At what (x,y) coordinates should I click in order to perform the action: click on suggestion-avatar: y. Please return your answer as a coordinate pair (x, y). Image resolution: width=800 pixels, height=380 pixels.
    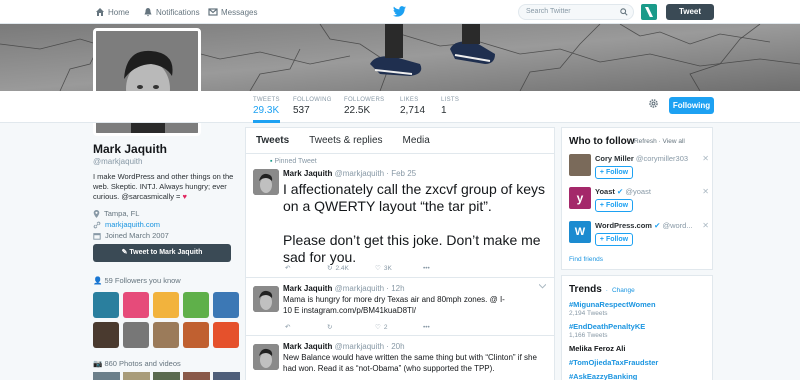
    Looking at the image, I should click on (580, 198).